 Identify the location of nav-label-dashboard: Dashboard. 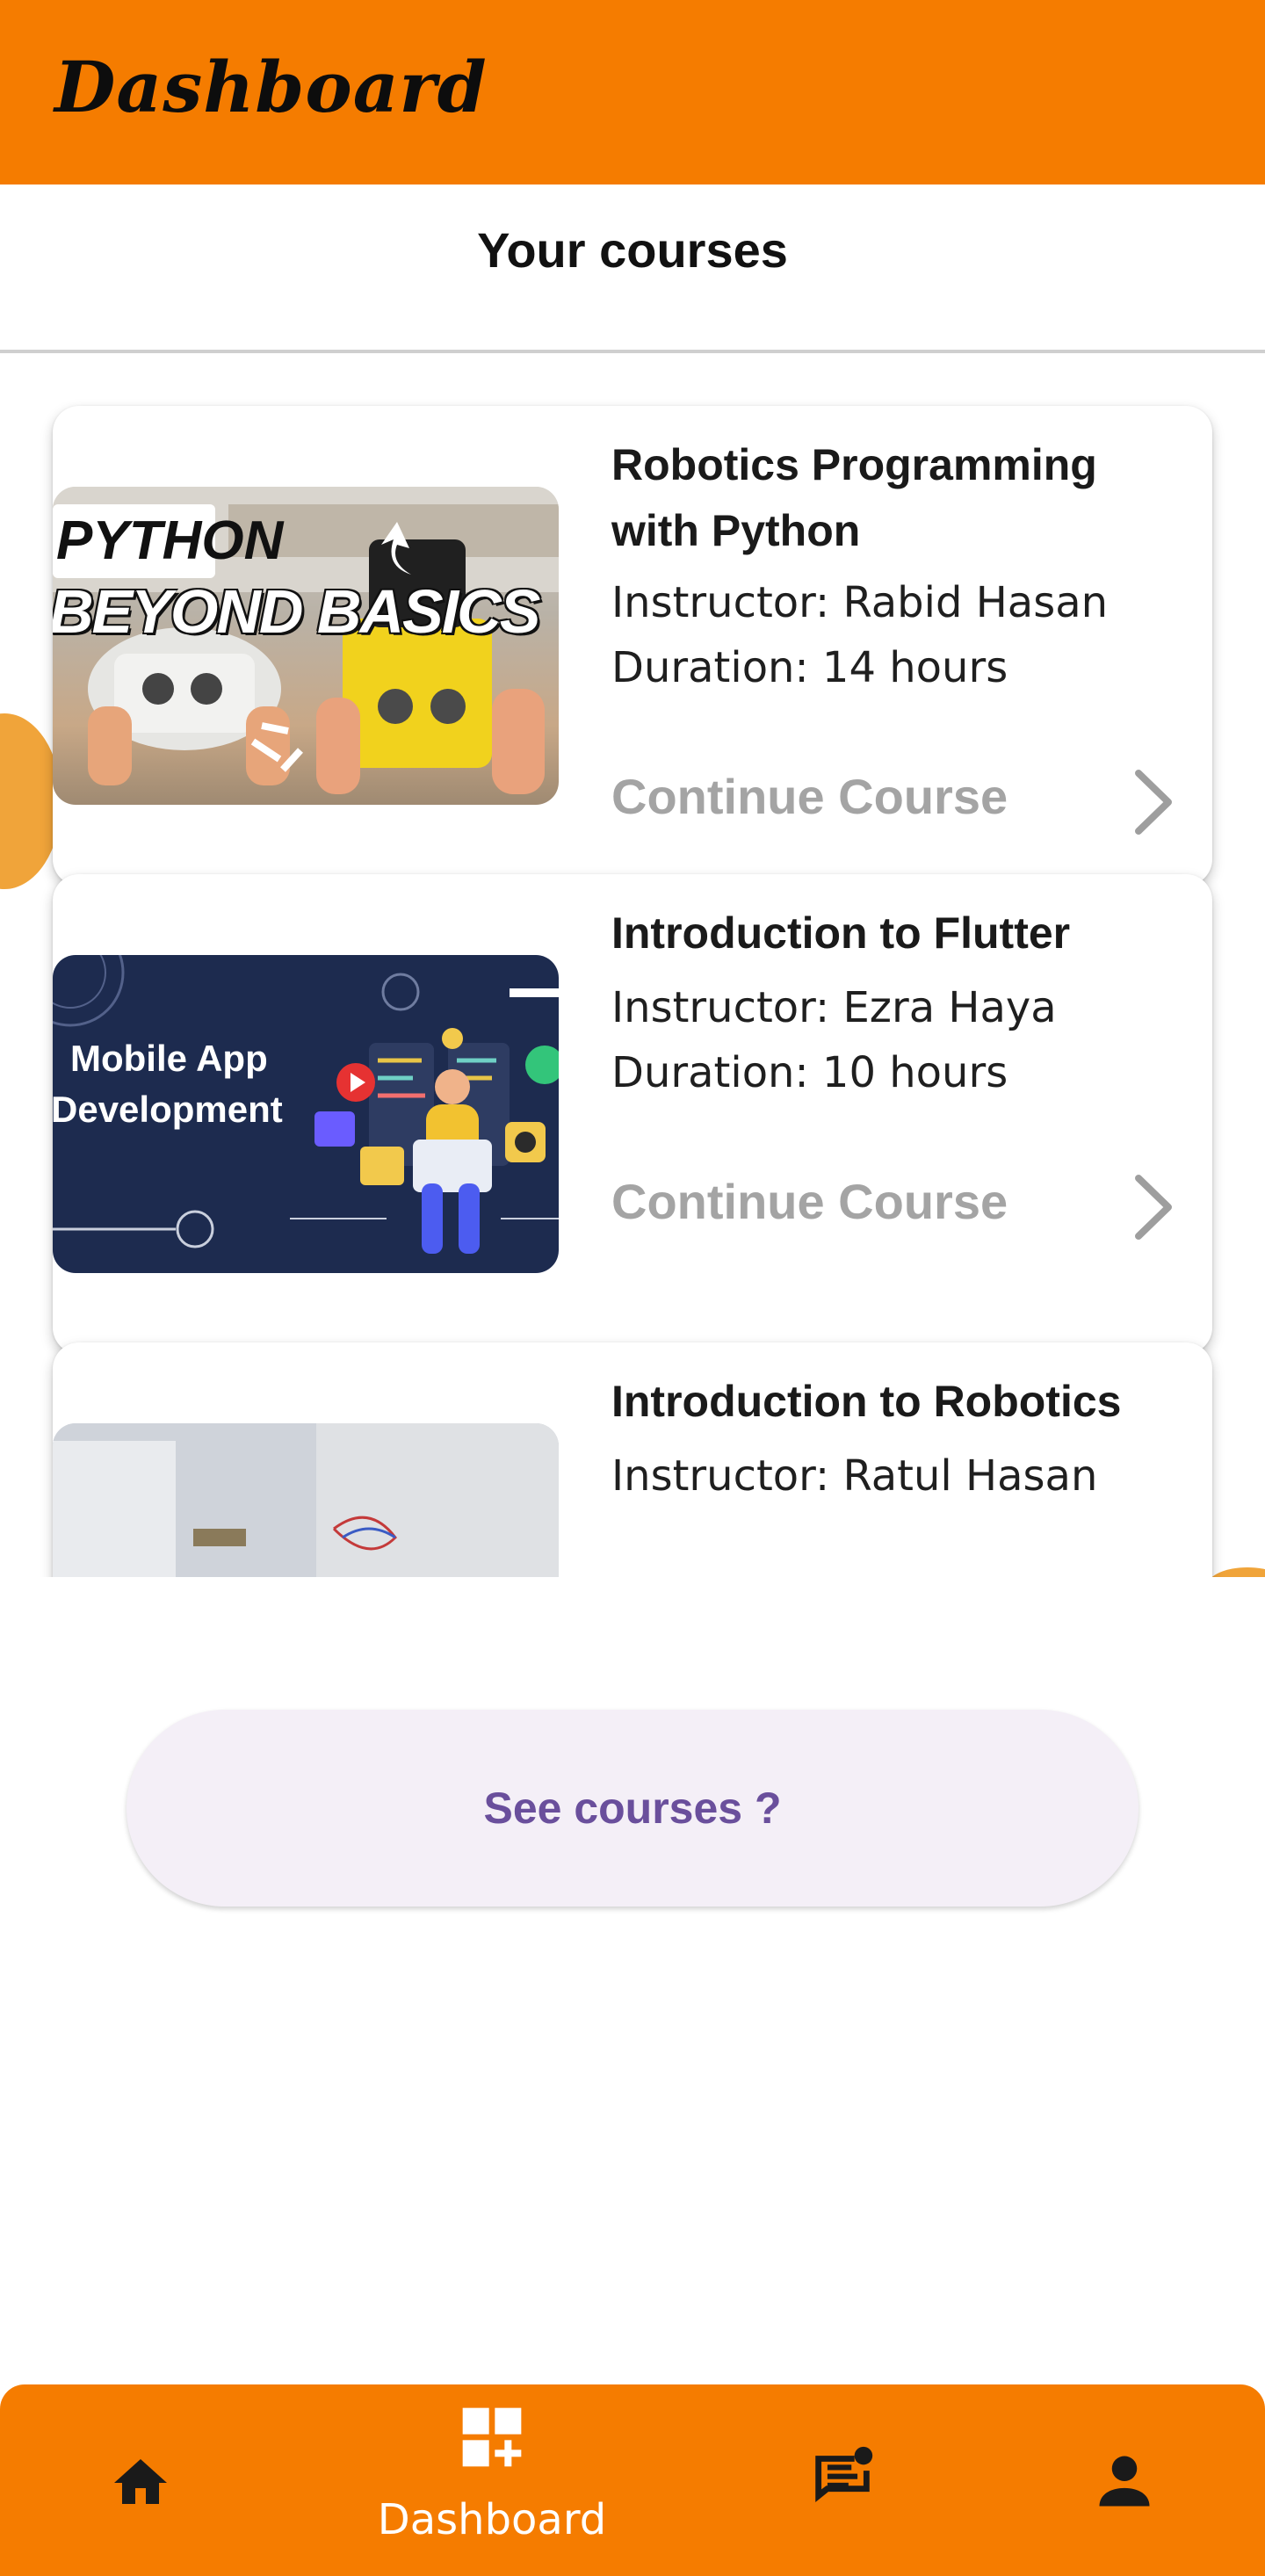
(492, 2519).